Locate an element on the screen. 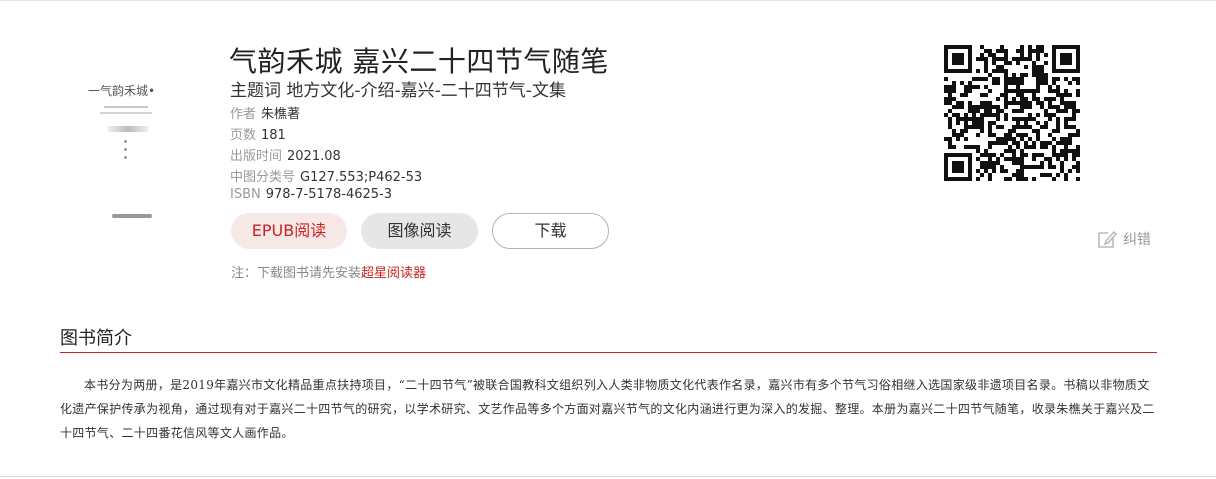 Image resolution: width=1216 pixels, height=479 pixels. book-cover: 一气韵禾城• is located at coordinates (130, 148).